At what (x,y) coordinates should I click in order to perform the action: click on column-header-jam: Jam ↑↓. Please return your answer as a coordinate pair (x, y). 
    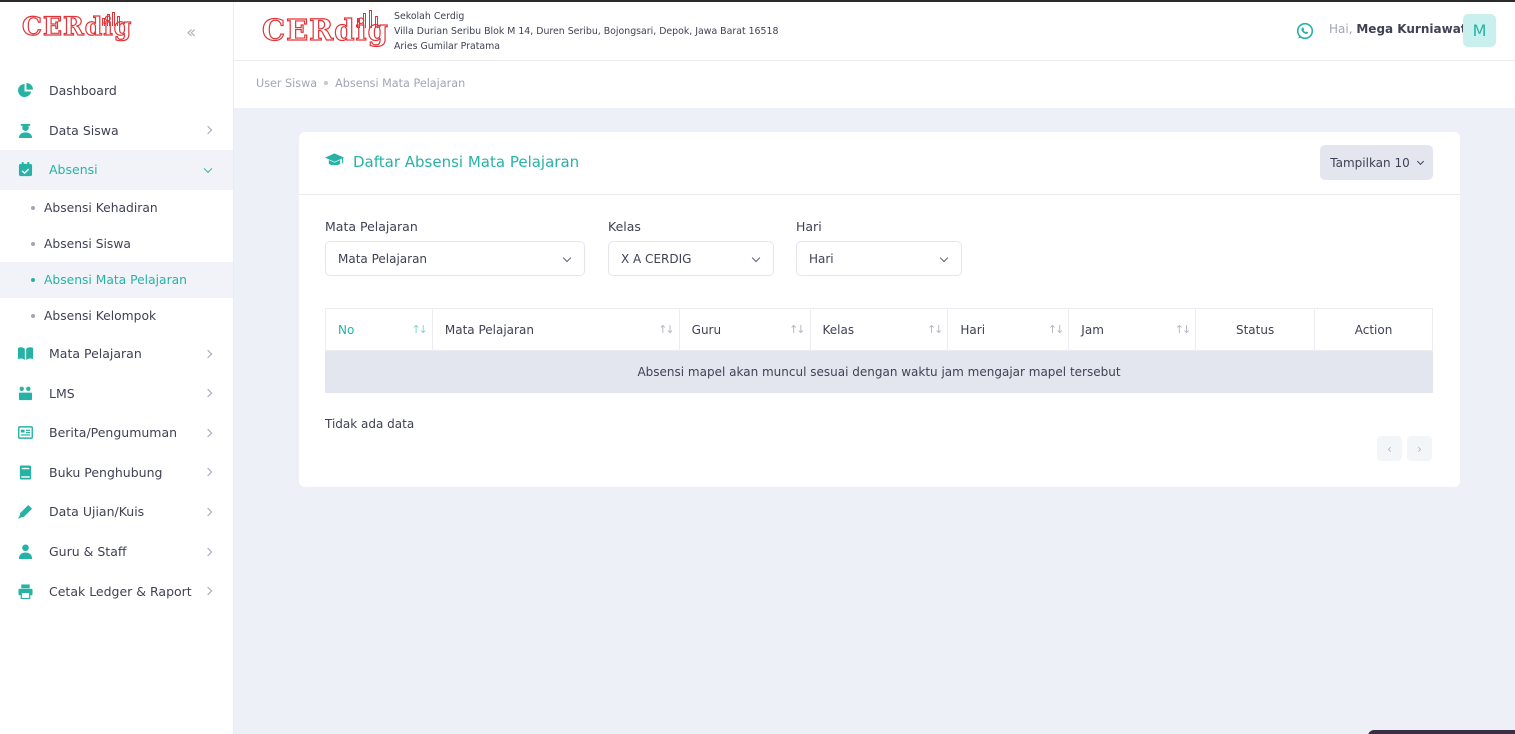
    Looking at the image, I should click on (1132, 329).